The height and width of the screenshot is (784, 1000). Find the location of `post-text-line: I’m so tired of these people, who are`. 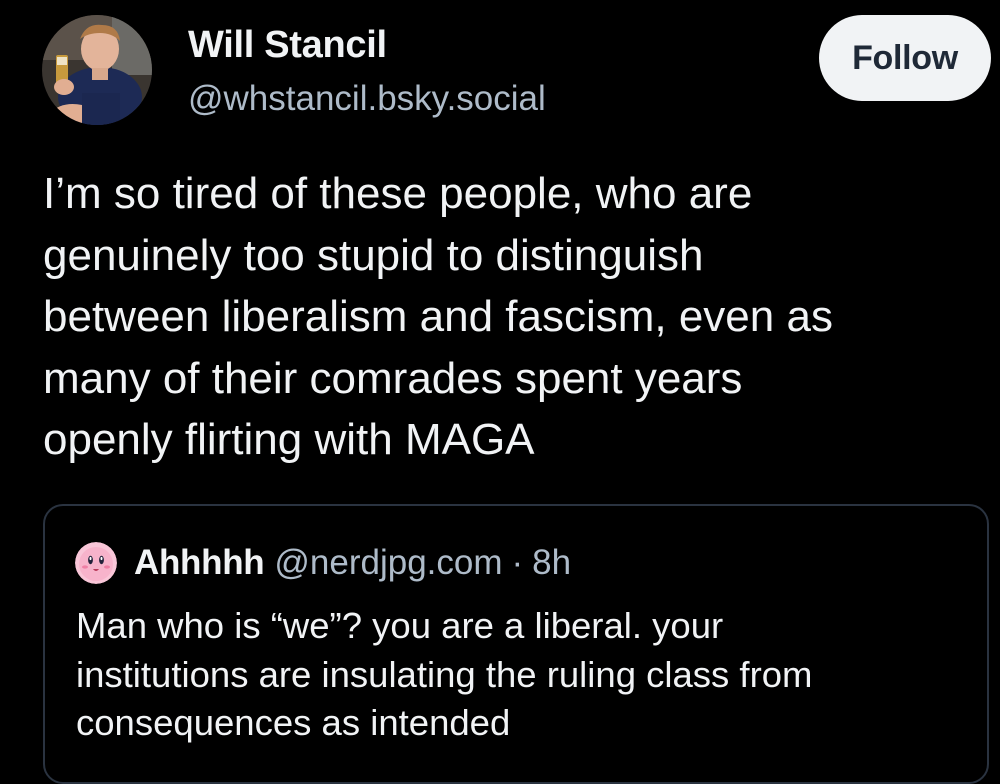

post-text-line: I’m so tired of these people, who are is located at coordinates (398, 193).